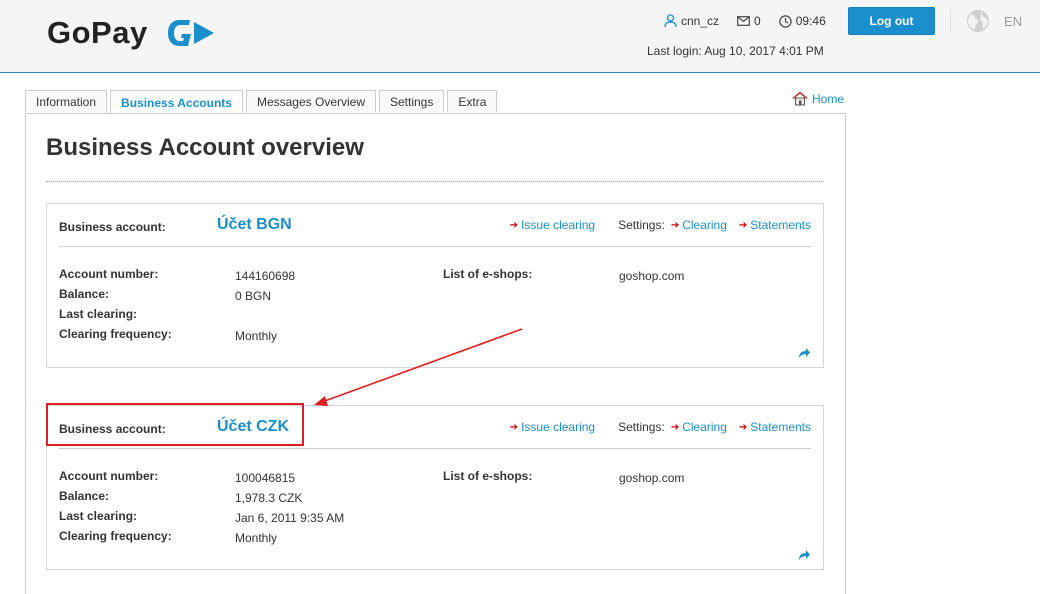 The width and height of the screenshot is (1040, 594). I want to click on globe-icon, so click(978, 21).